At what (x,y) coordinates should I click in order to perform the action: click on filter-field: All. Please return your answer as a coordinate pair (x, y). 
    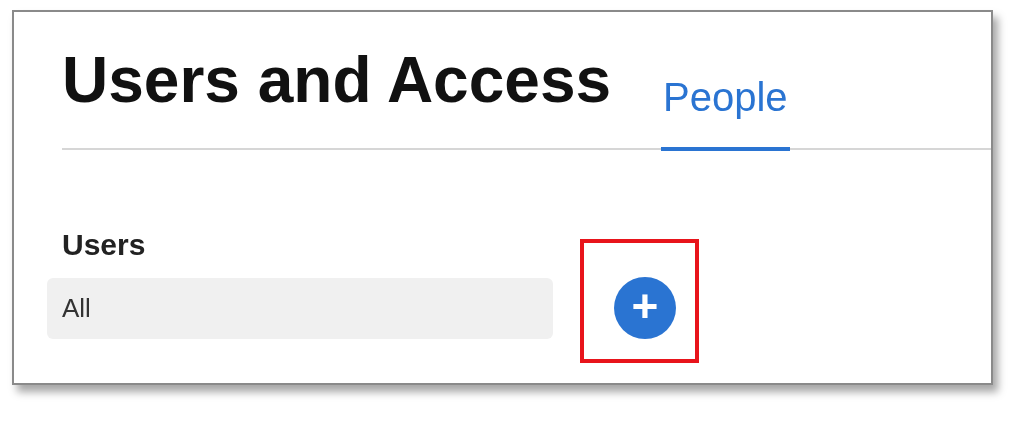
    Looking at the image, I should click on (300, 308).